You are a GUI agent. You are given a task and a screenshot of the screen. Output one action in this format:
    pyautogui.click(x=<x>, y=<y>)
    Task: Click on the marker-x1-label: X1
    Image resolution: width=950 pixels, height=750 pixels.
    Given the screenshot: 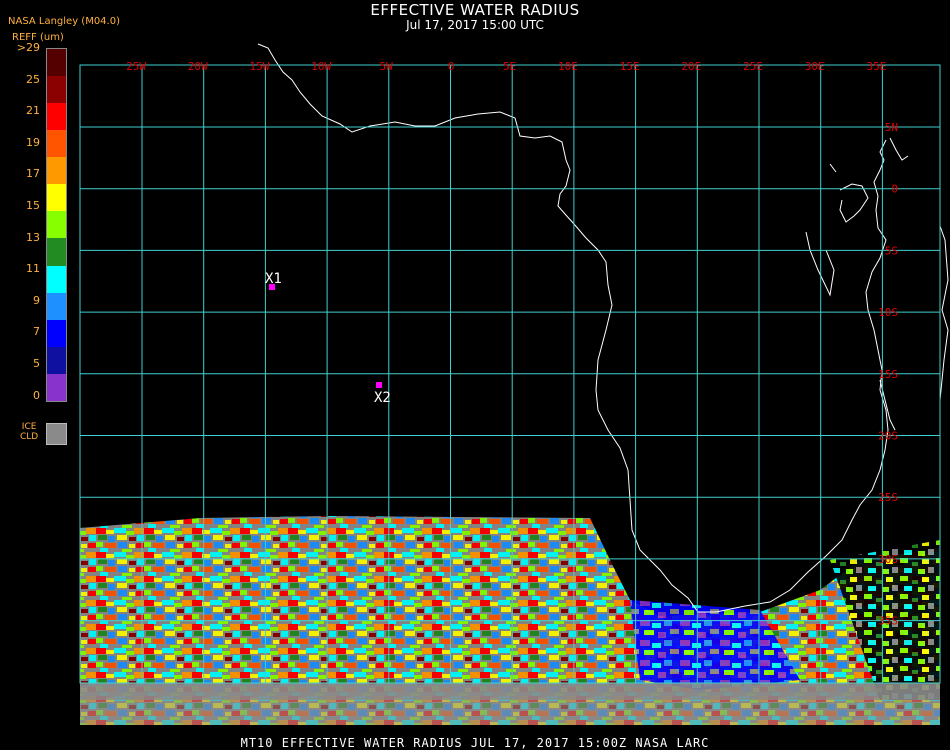 What is the action you would take?
    pyautogui.click(x=273, y=279)
    